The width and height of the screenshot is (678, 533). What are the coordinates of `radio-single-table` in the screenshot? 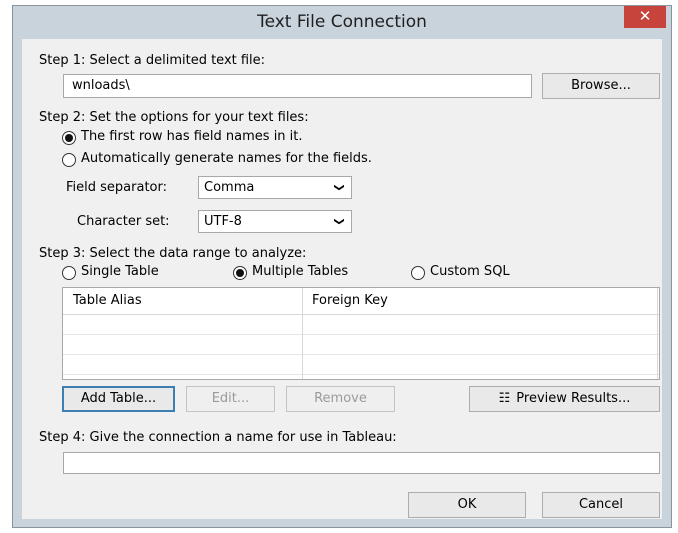 It's located at (69, 273).